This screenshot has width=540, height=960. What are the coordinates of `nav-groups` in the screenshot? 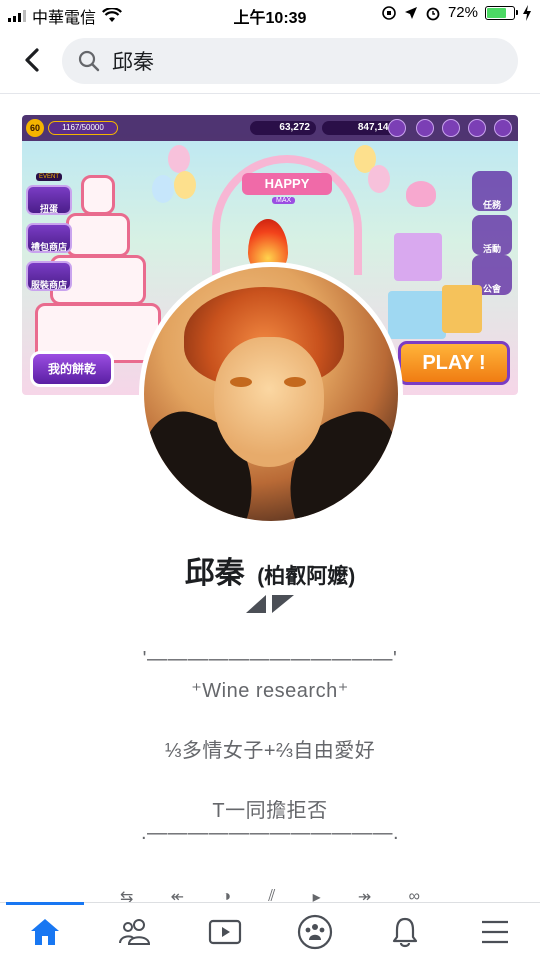 It's located at (315, 931).